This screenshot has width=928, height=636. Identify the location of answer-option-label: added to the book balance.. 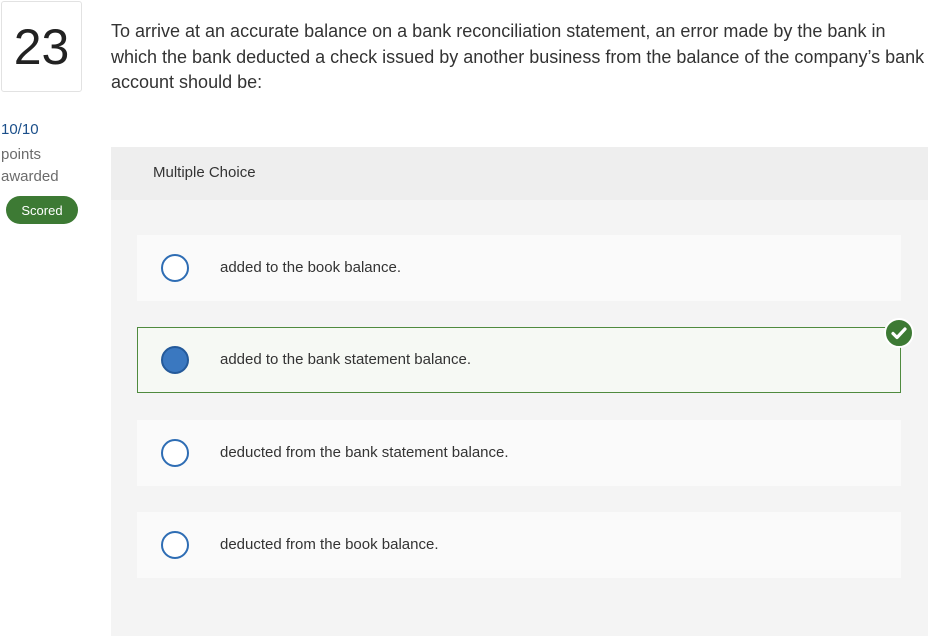
(310, 267).